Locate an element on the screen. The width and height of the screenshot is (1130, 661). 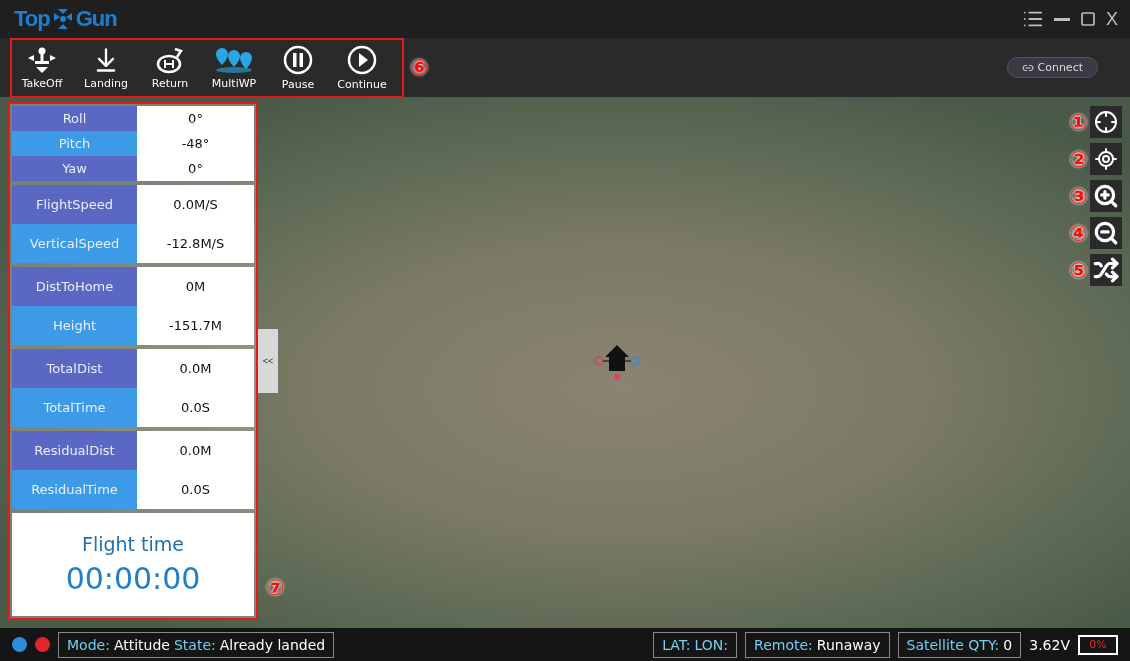
callout-number: ① is located at coordinates (1078, 122).